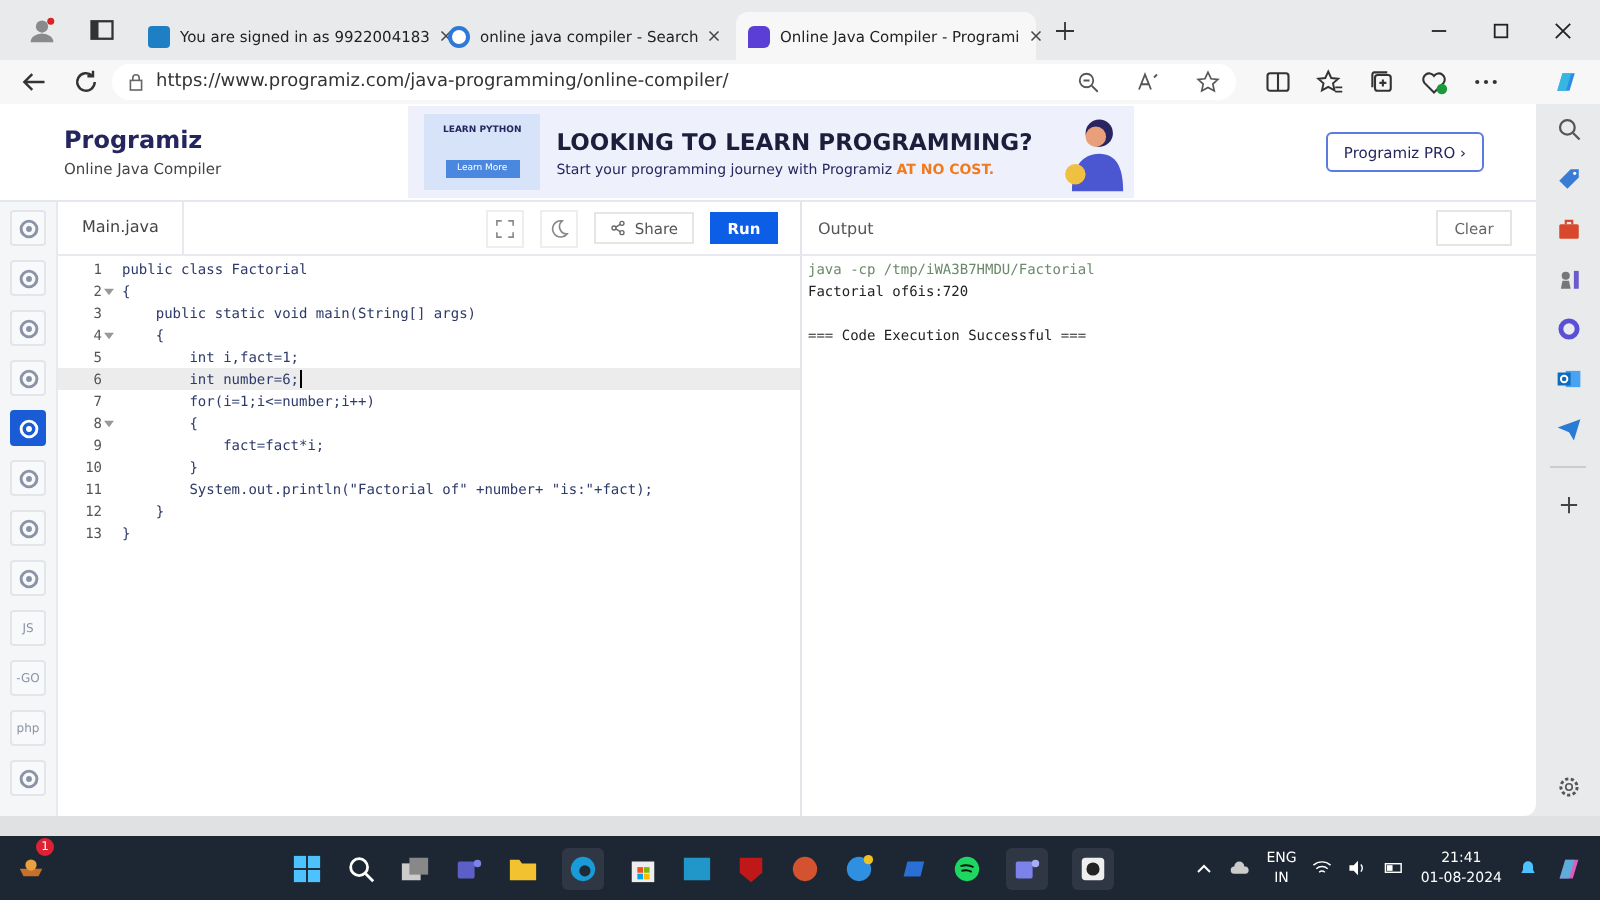 Image resolution: width=1600 pixels, height=900 pixels. Describe the element at coordinates (1568, 179) in the screenshot. I see `tag-icon` at that location.